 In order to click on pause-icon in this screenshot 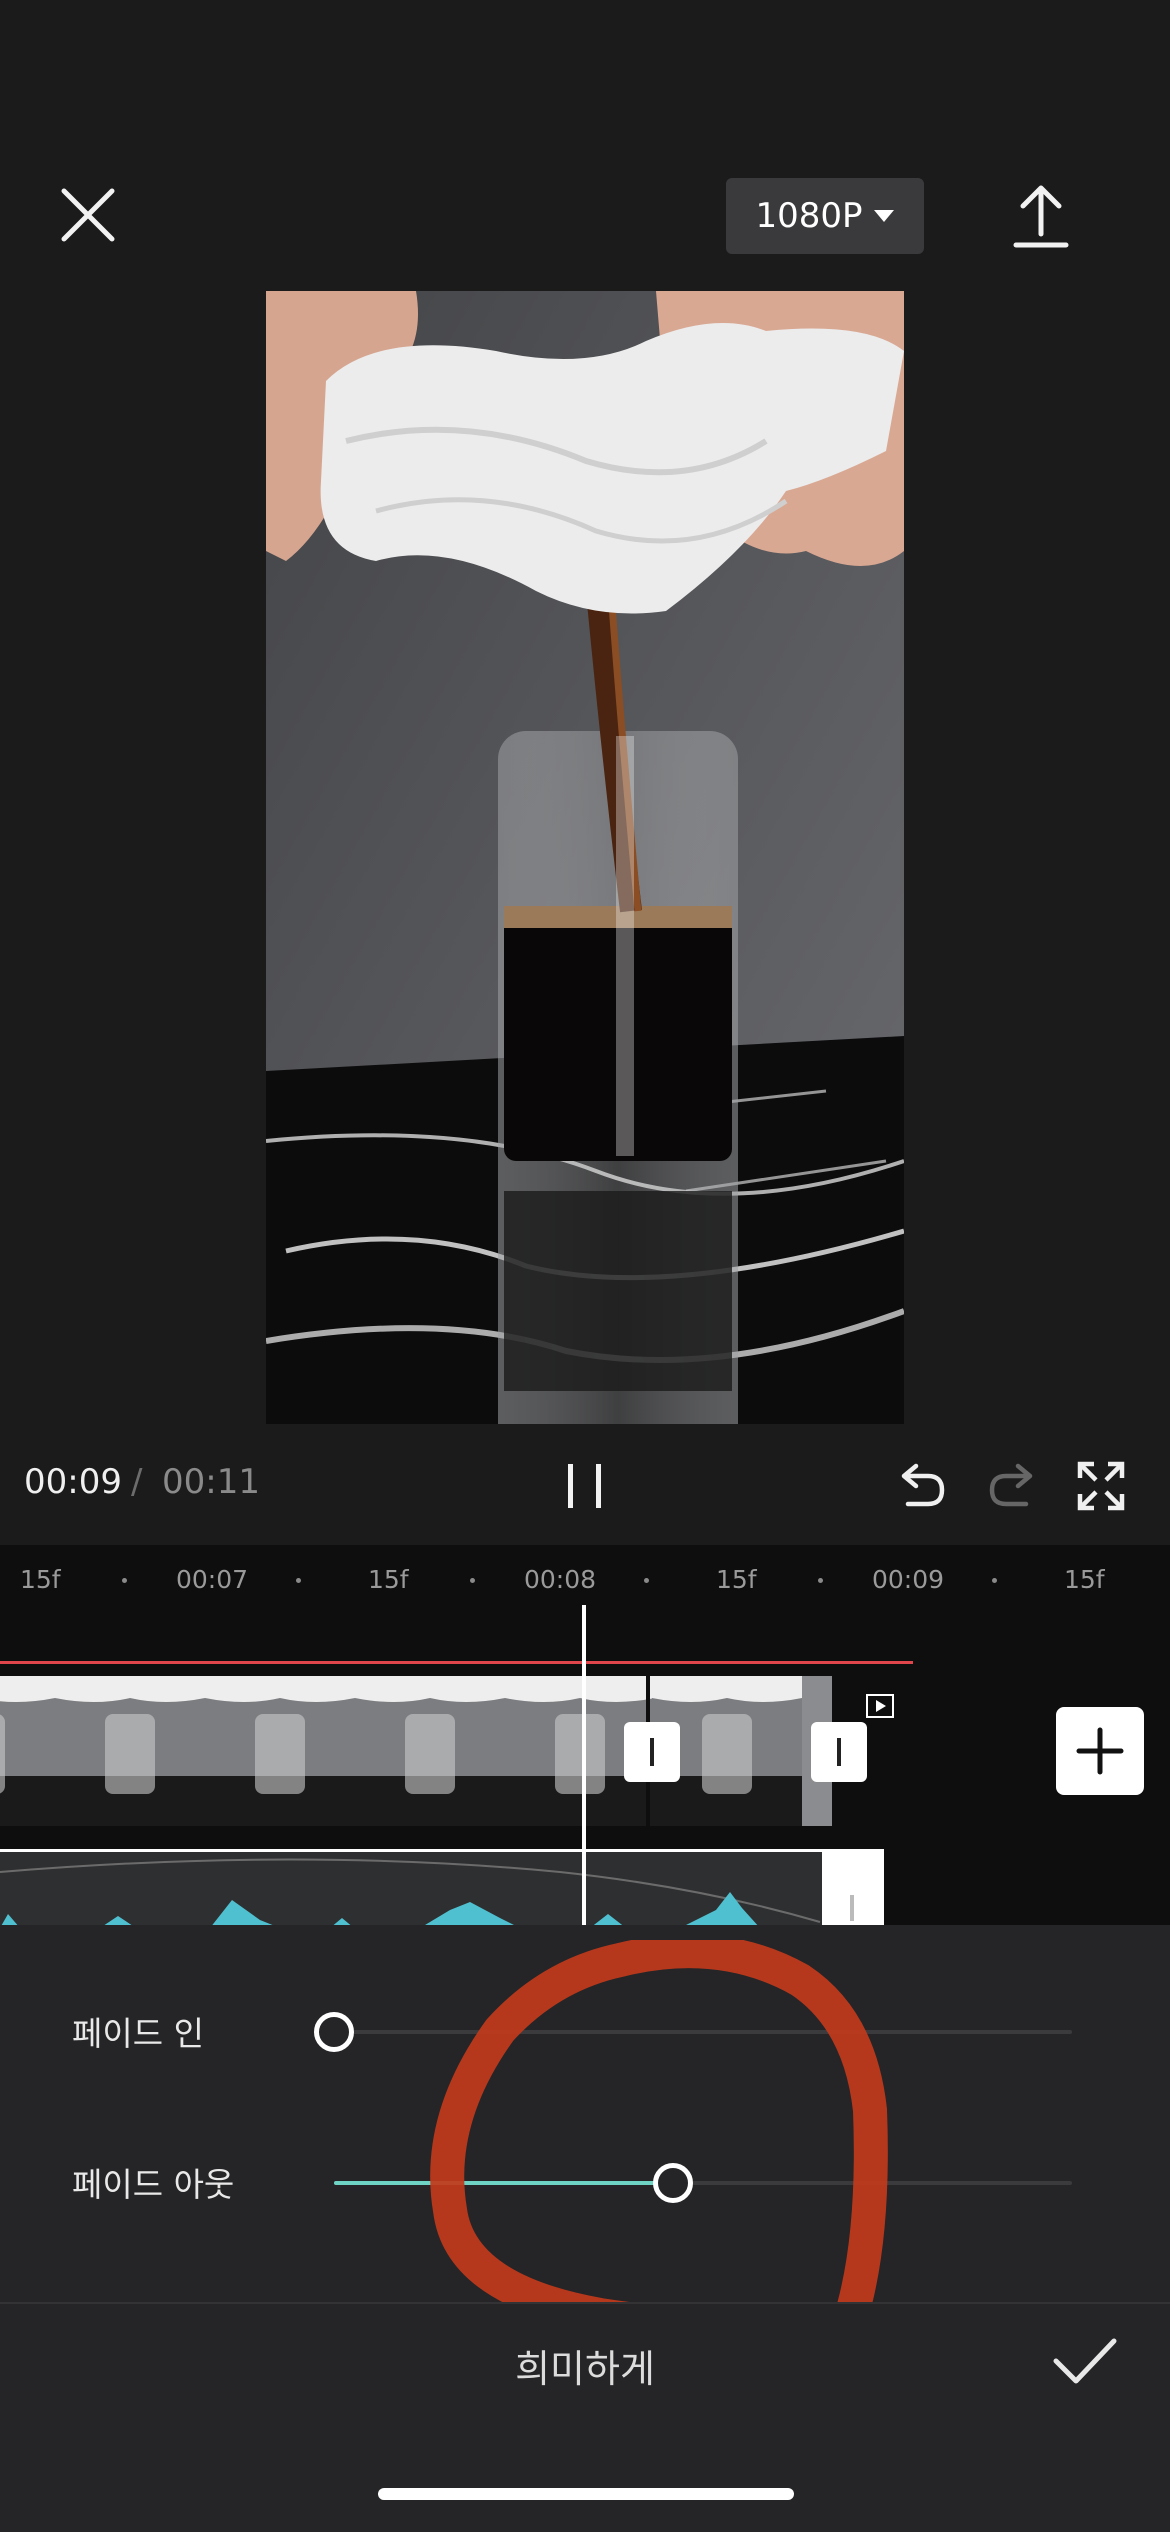, I will do `click(584, 1486)`.